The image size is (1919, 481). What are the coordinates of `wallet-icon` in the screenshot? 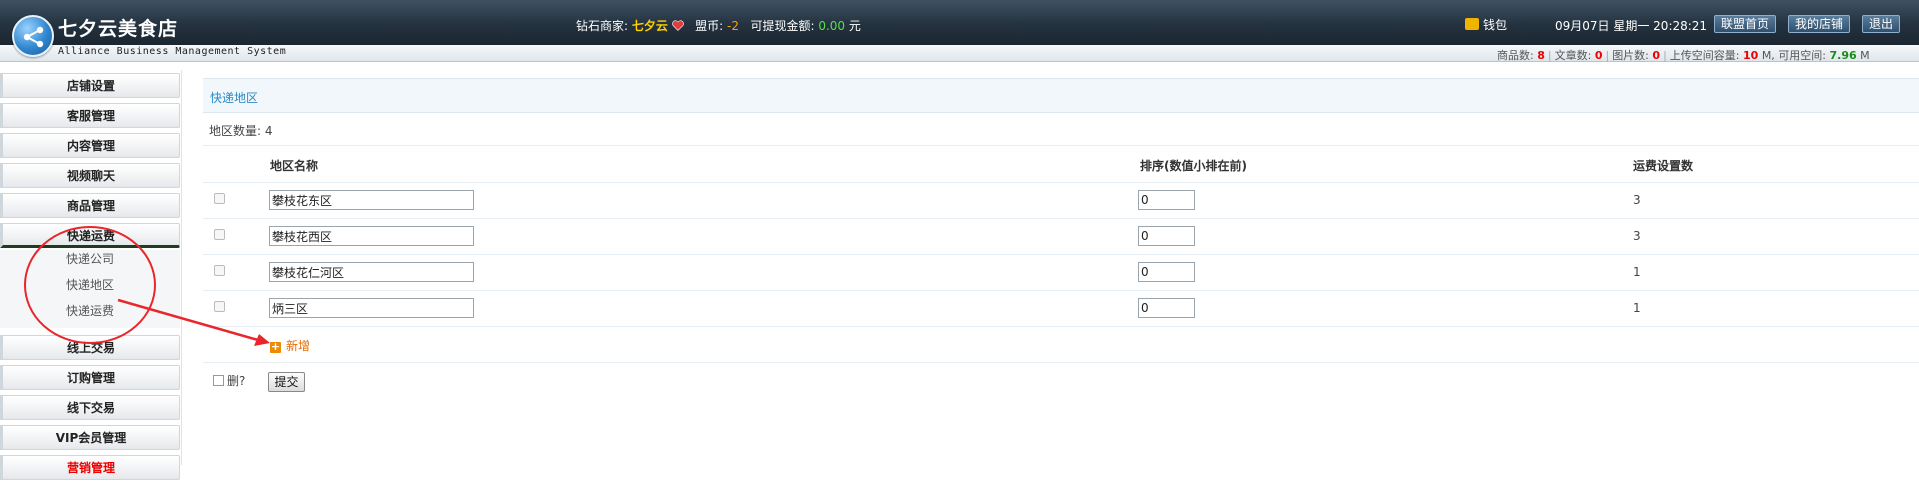 It's located at (1472, 24).